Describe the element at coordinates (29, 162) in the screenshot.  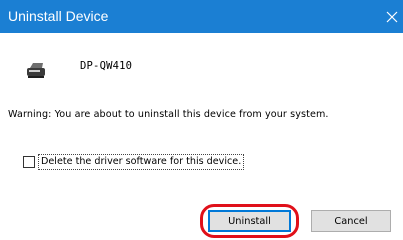
I see `delete-driver-checkbox` at that location.